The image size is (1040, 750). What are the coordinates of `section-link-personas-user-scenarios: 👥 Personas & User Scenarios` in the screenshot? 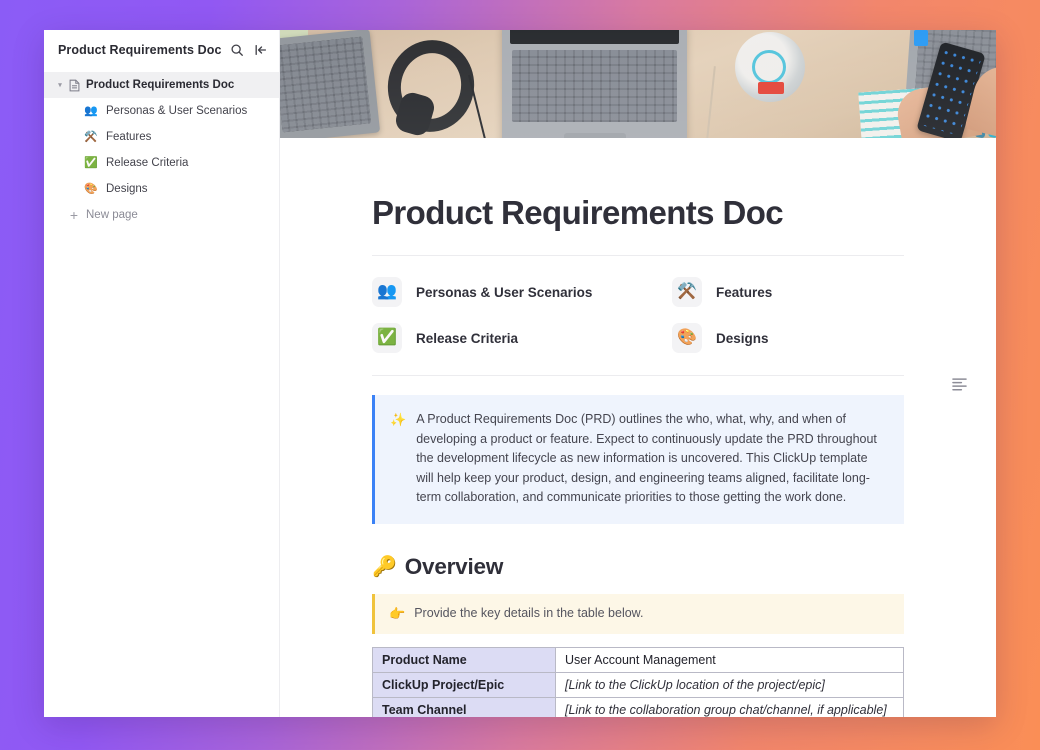 It's located at (522, 292).